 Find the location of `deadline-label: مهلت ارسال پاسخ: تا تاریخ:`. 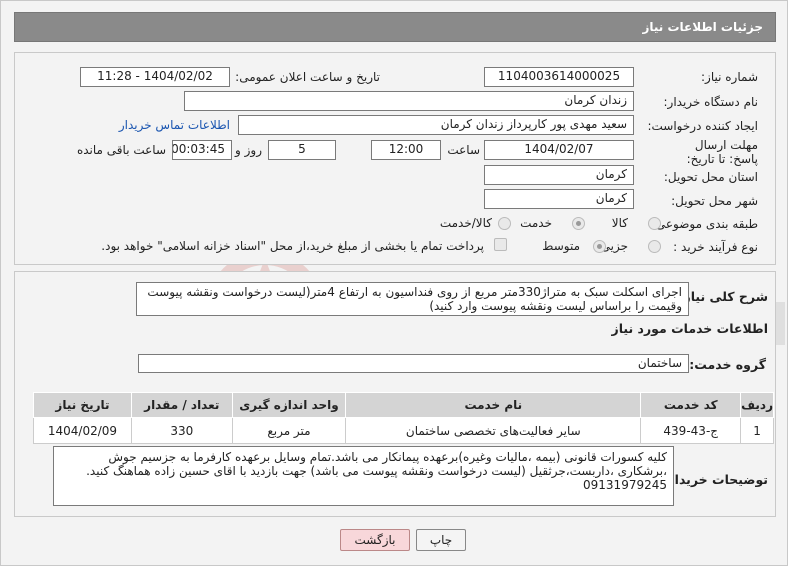

deadline-label: مهلت ارسال پاسخ: تا تاریخ: is located at coordinates (722, 152).